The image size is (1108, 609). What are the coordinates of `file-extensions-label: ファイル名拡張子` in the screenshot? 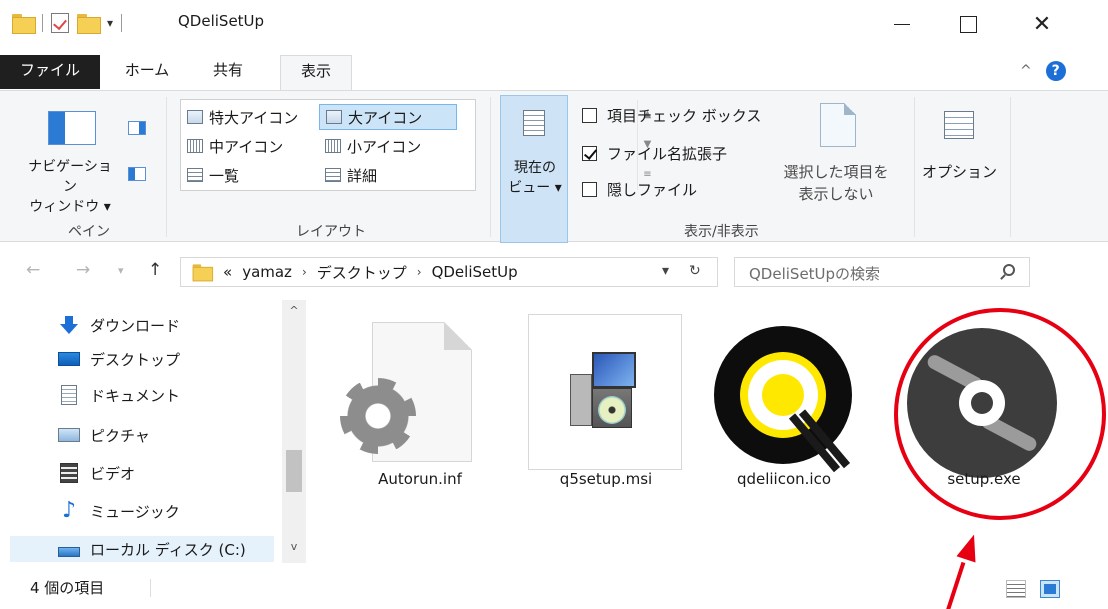 It's located at (667, 154).